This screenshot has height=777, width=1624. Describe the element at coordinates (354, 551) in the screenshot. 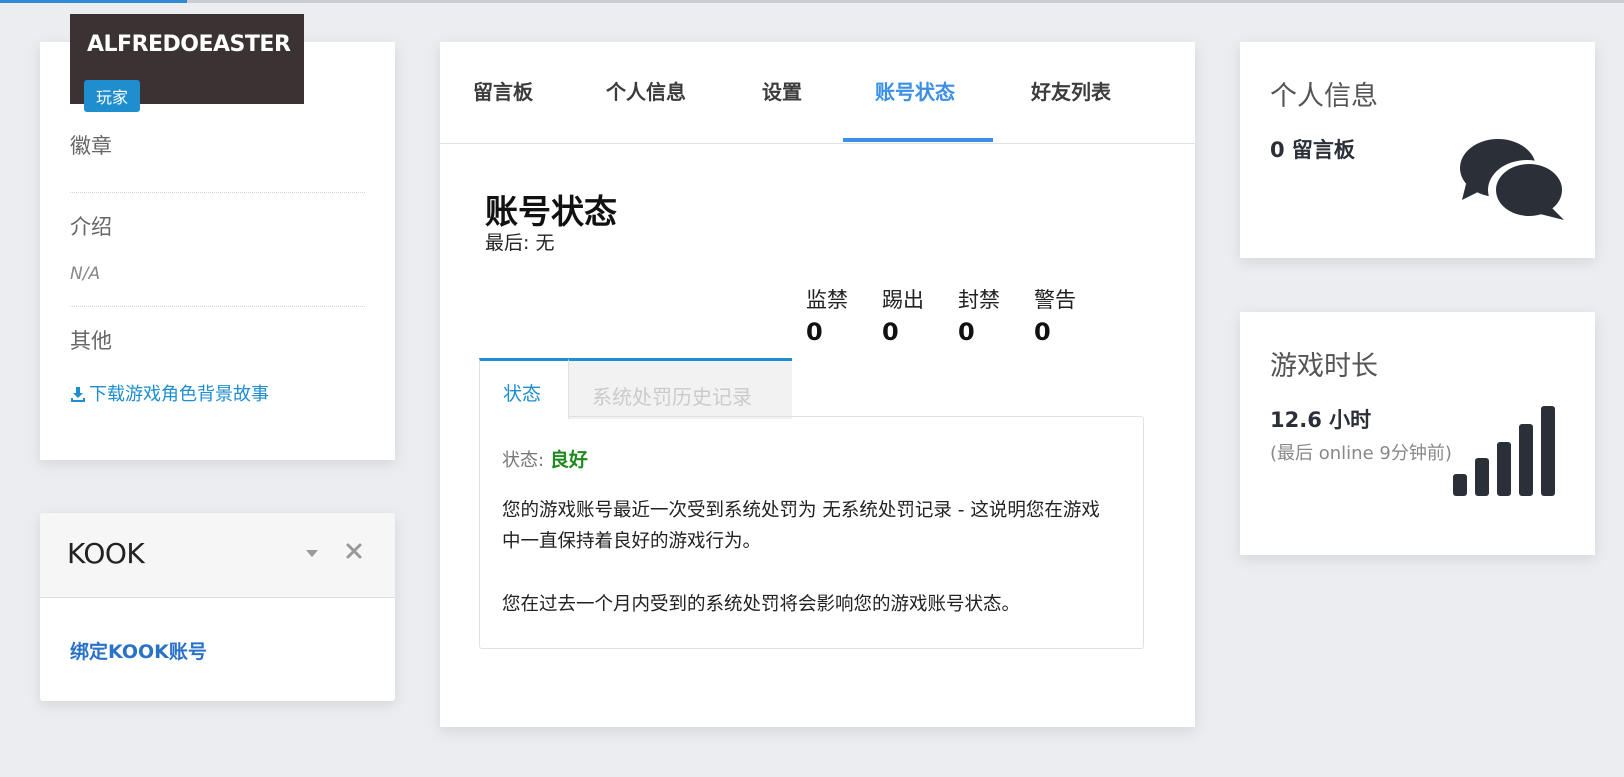

I see `close-icon` at that location.